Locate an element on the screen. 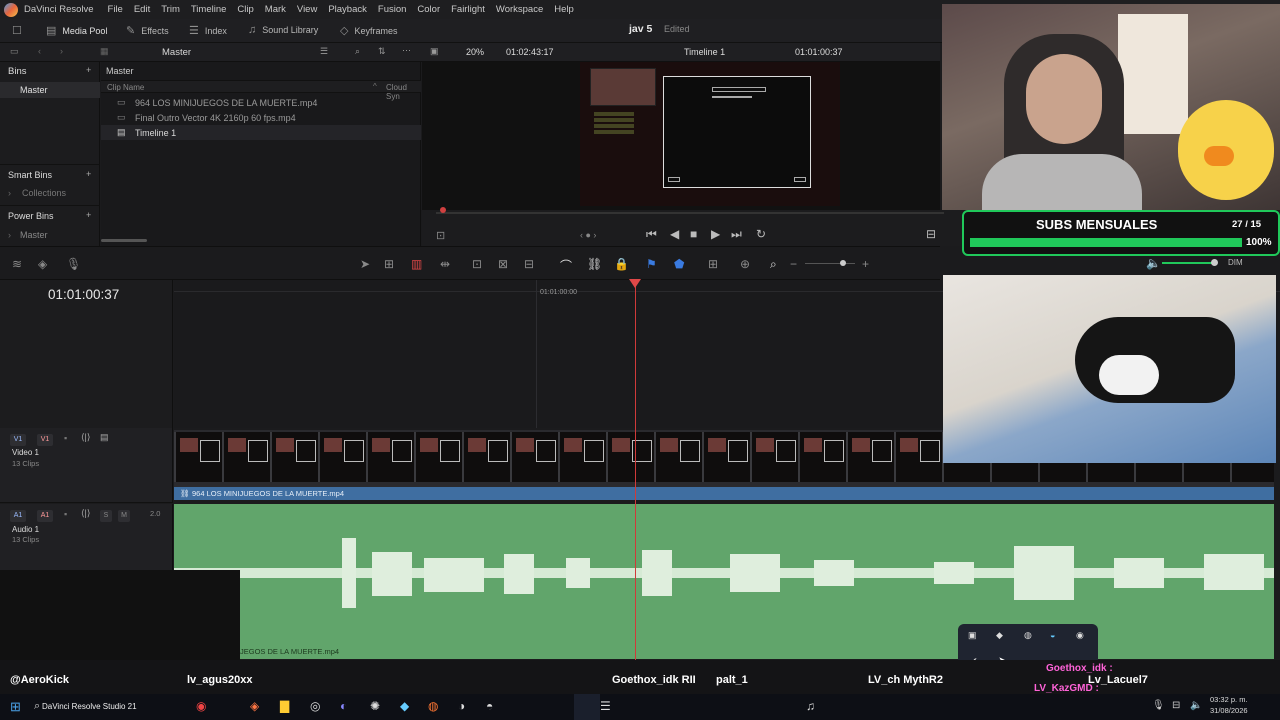 This screenshot has width=1280, height=720. menu-view: View is located at coordinates (307, 9).